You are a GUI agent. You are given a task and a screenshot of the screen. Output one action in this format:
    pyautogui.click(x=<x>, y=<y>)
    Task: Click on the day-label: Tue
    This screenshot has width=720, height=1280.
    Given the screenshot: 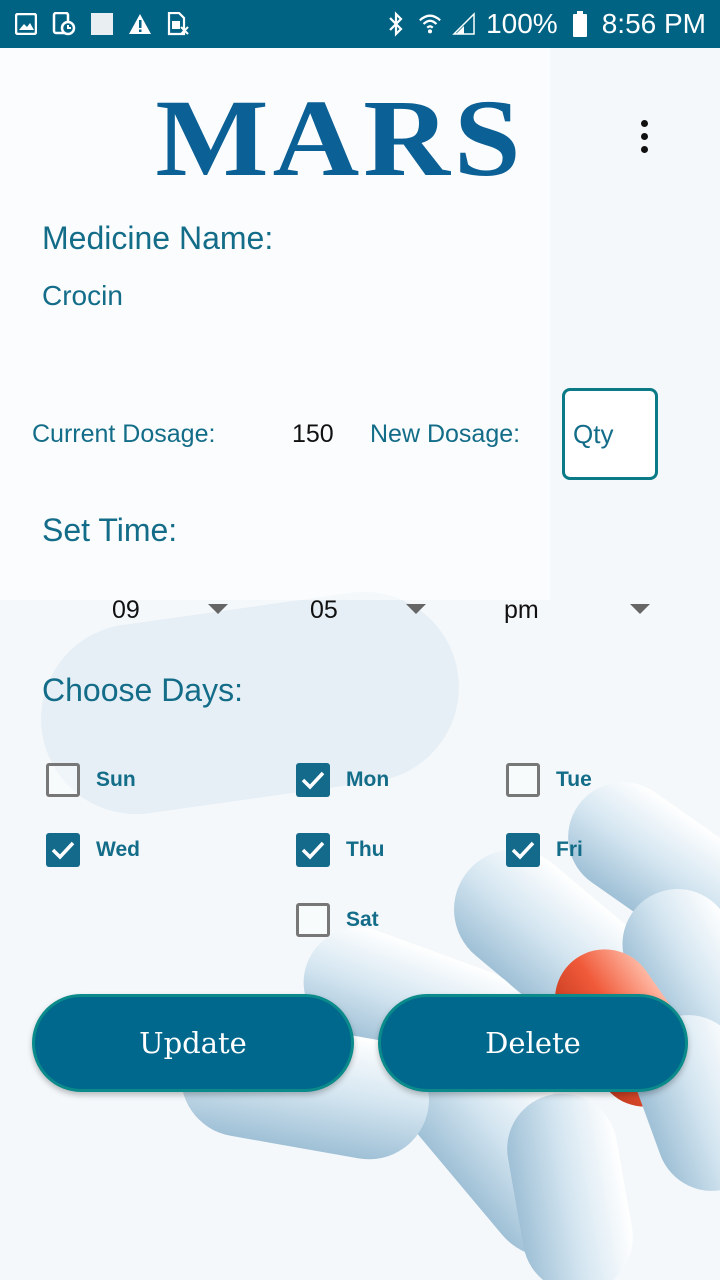 What is the action you would take?
    pyautogui.click(x=574, y=779)
    